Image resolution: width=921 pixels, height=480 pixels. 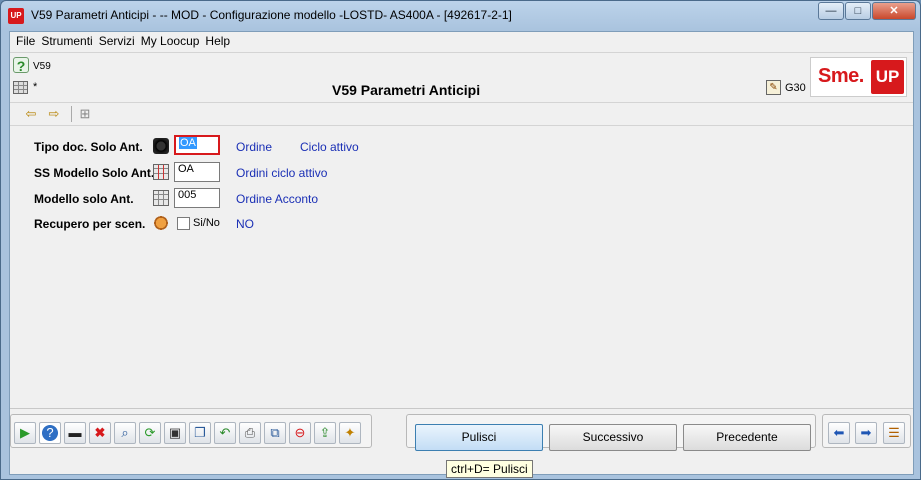 What do you see at coordinates (747, 437) in the screenshot?
I see `precedente-button: Precedente` at bounding box center [747, 437].